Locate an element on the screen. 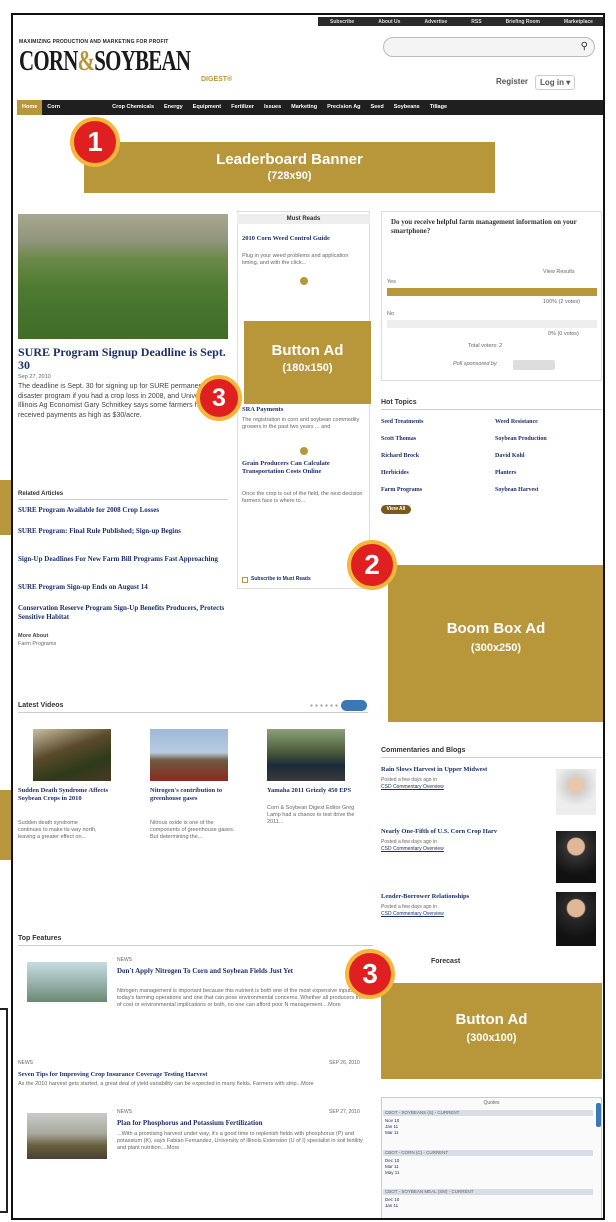 Image resolution: width=616 pixels, height=1222 pixels. topic-link: Richard Brock is located at coordinates (400, 456).